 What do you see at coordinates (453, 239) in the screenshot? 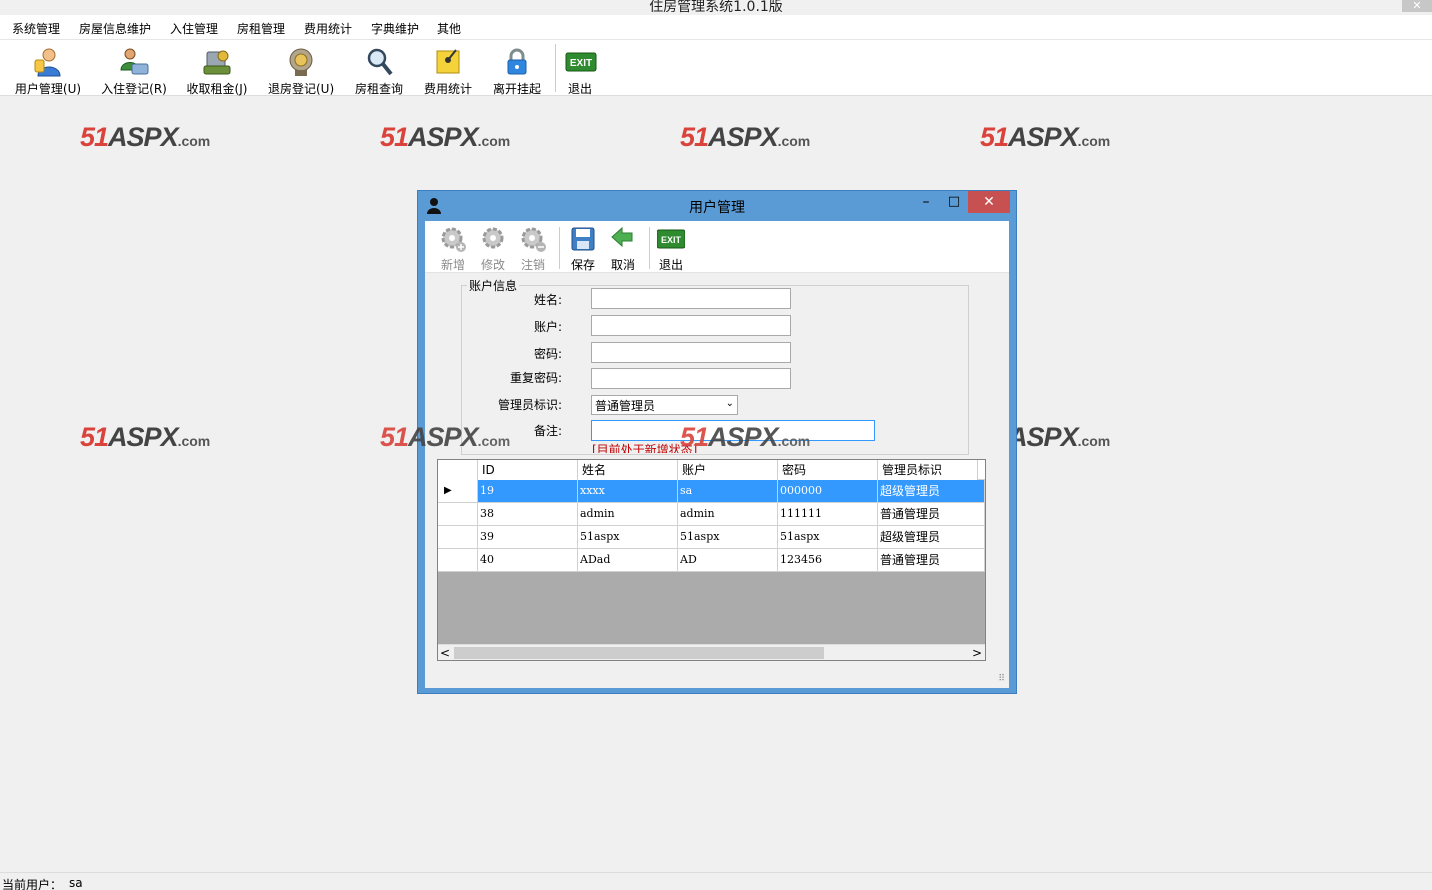
I see `gear-add-icon` at bounding box center [453, 239].